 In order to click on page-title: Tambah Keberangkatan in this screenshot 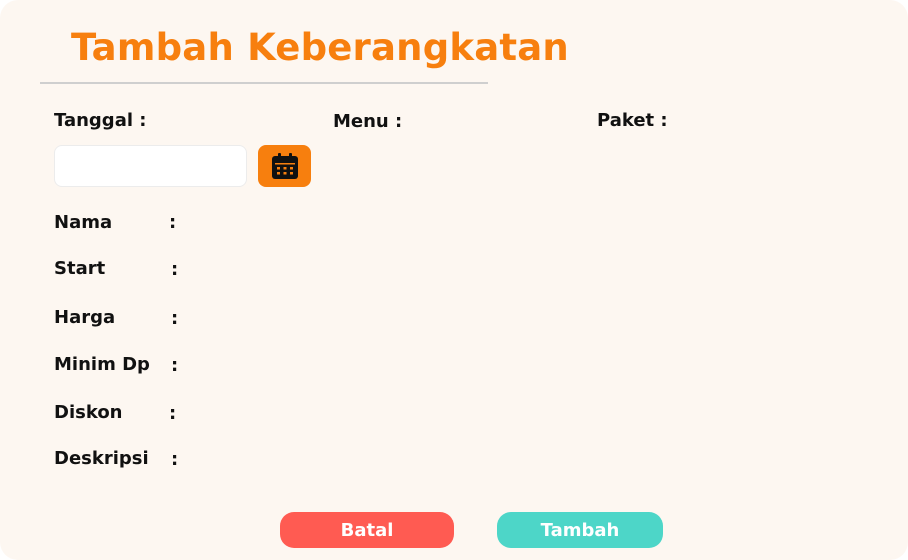, I will do `click(320, 47)`.